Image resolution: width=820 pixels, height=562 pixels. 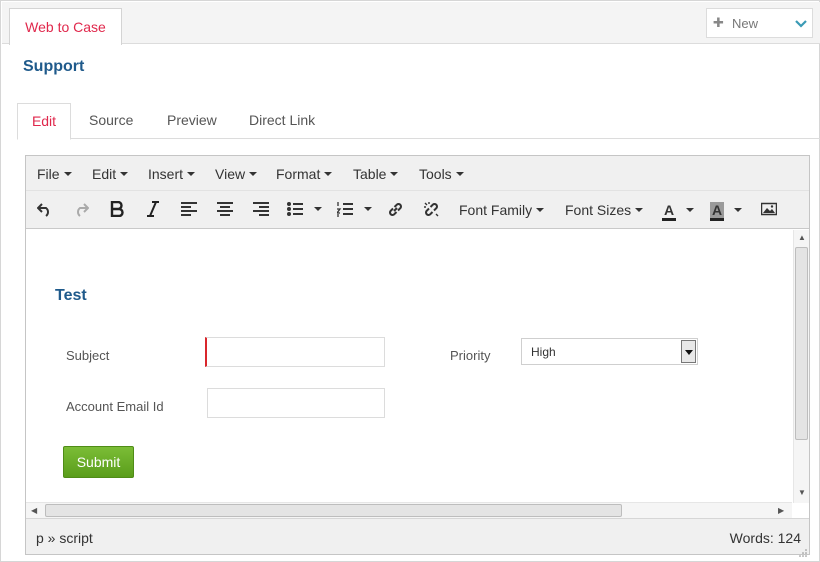 I want to click on menu-tools: Tools, so click(x=441, y=174).